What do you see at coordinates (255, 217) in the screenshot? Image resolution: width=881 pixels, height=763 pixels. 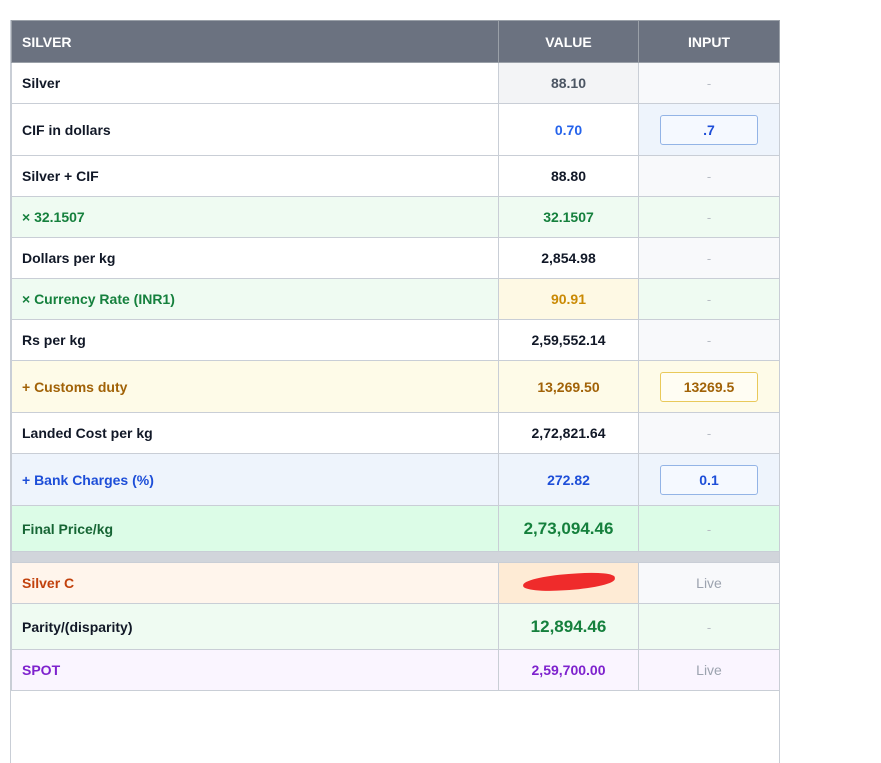 I see `row-label: × 32.1507` at bounding box center [255, 217].